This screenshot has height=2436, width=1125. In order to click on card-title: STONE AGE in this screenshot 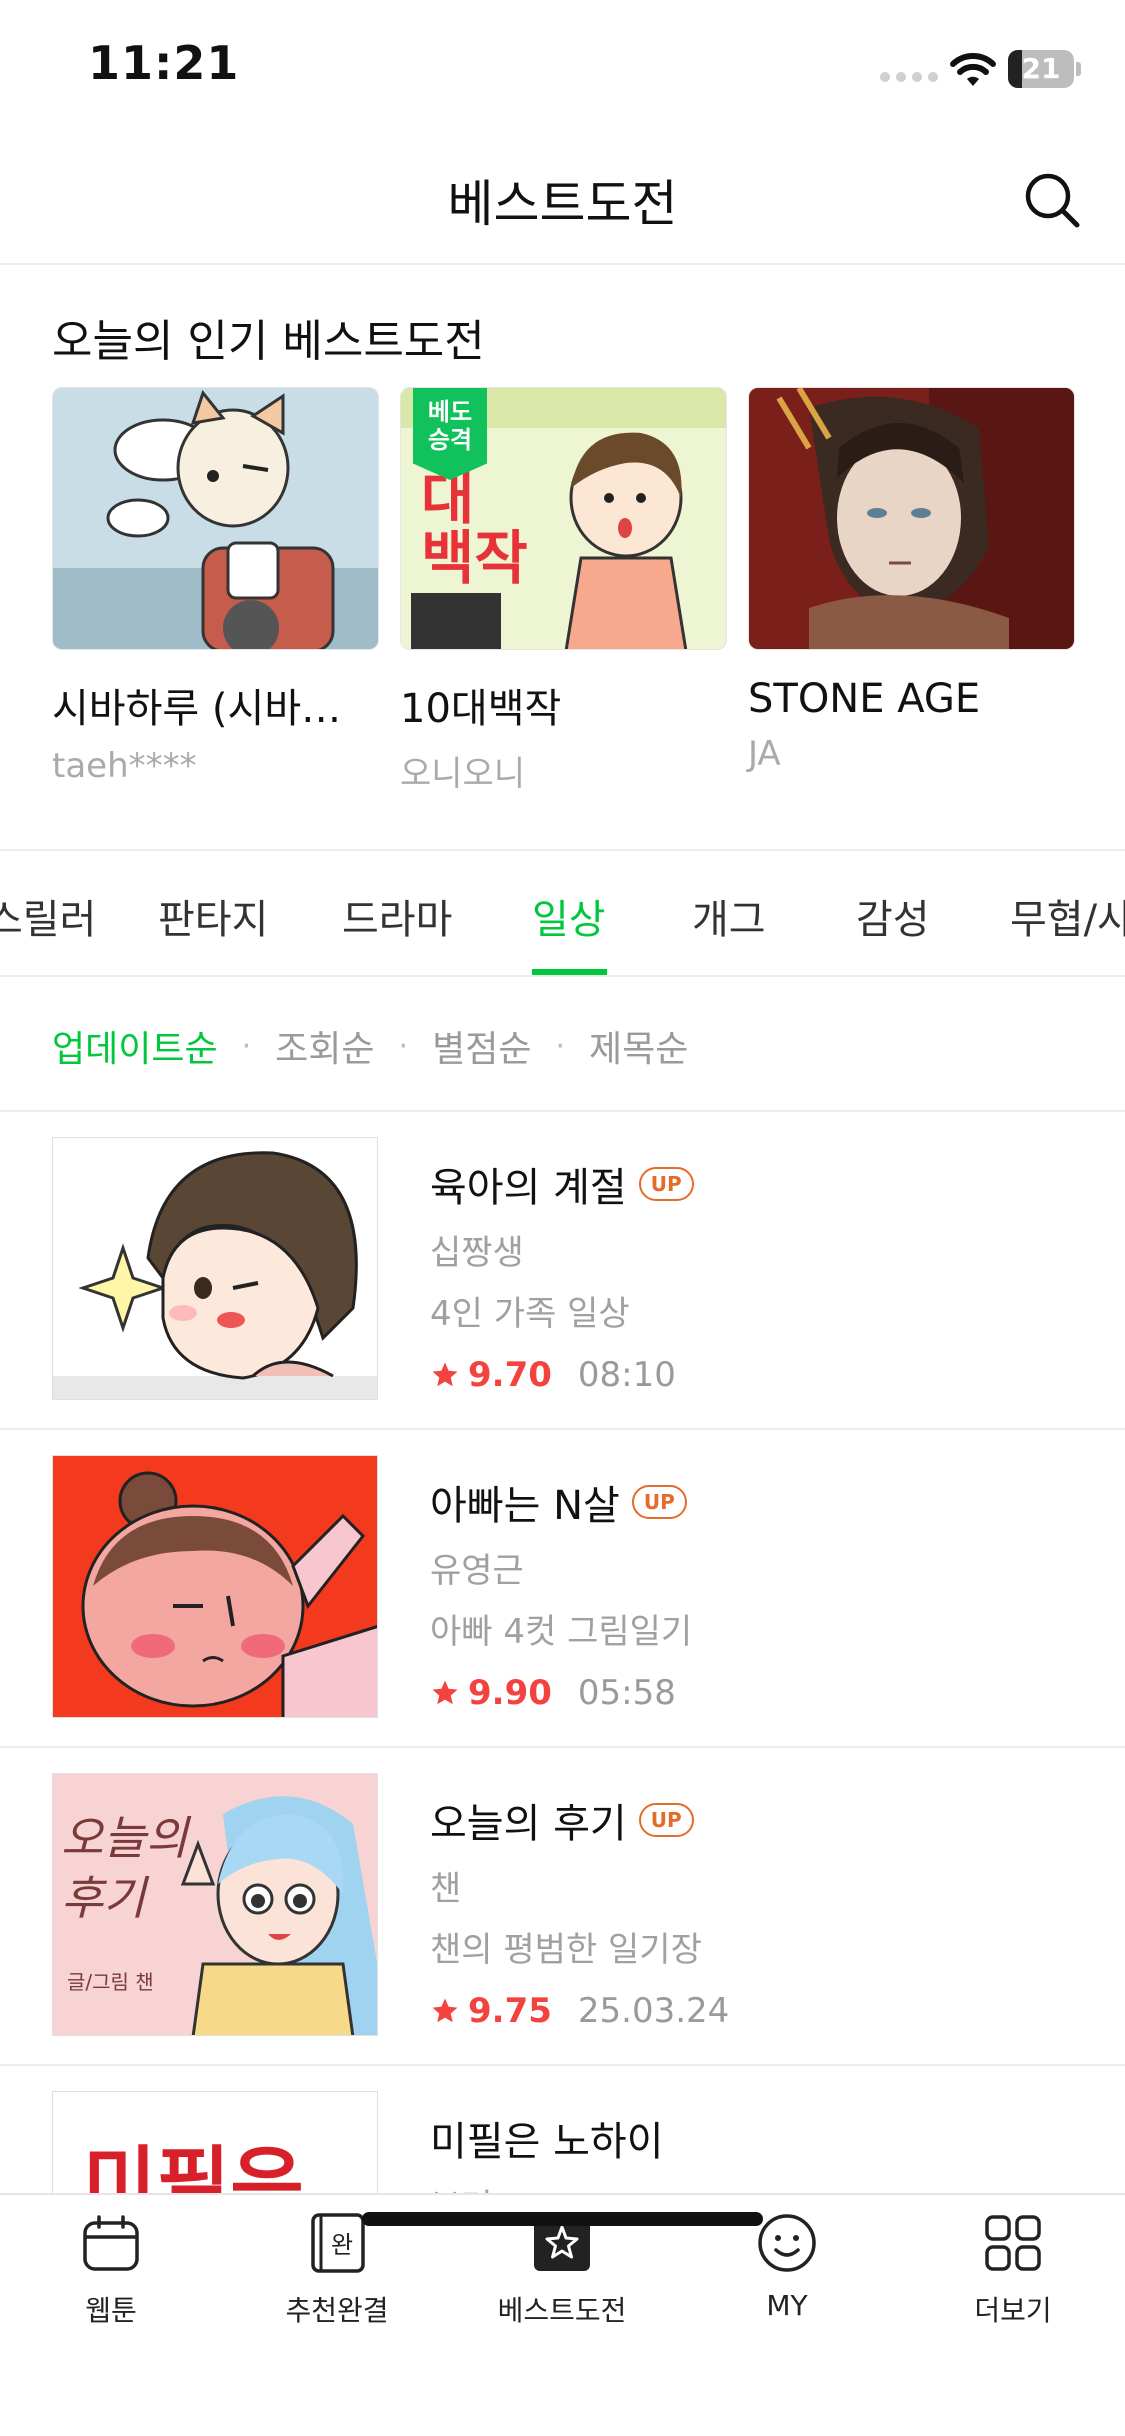, I will do `click(864, 699)`.